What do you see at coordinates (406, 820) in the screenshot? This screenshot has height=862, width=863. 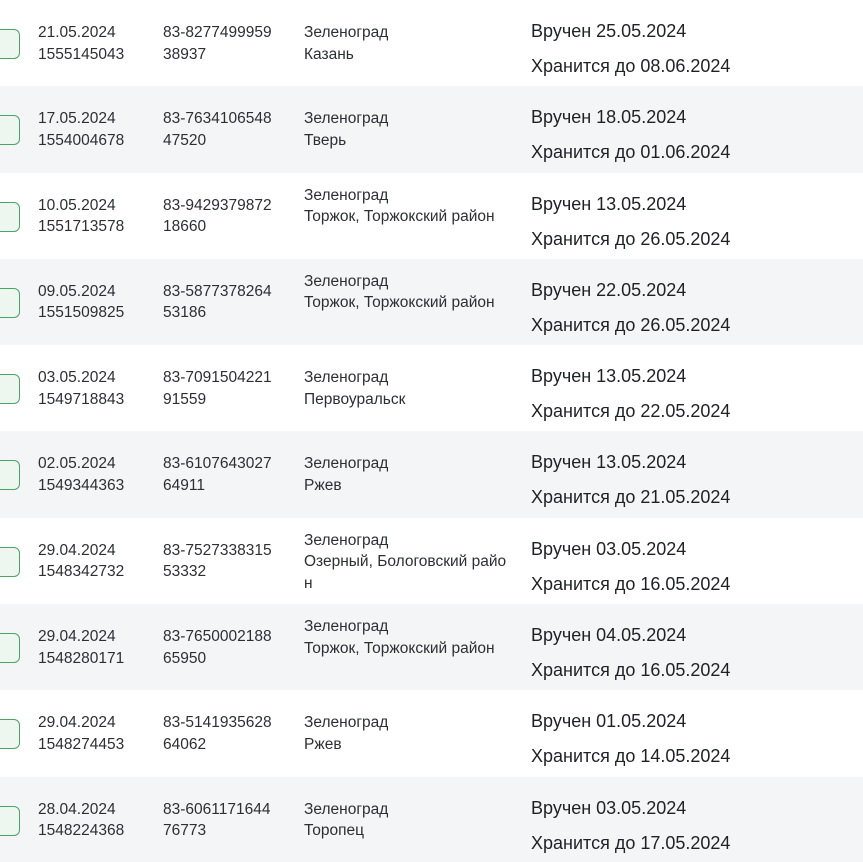 I see `route-cell: Зеленоград Торопец` at bounding box center [406, 820].